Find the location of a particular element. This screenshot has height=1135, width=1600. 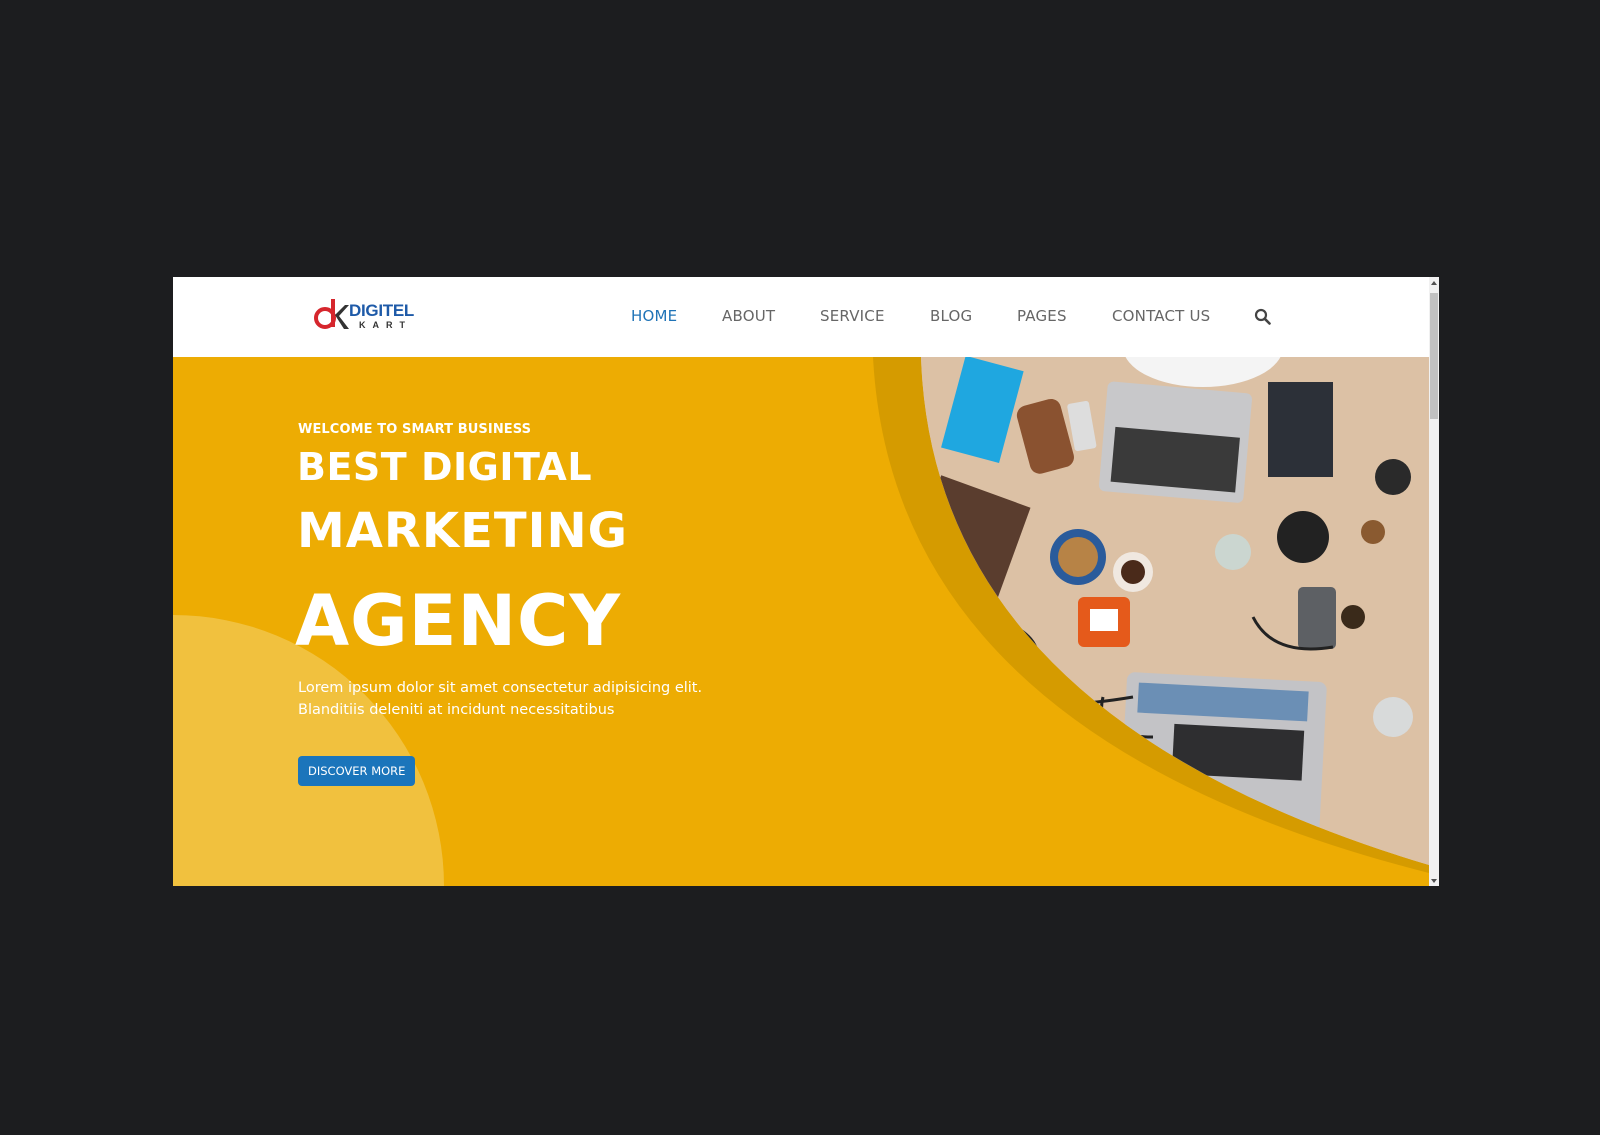

hero-welcome-text: WELCOME TO SMART BUSINESS is located at coordinates (415, 429).